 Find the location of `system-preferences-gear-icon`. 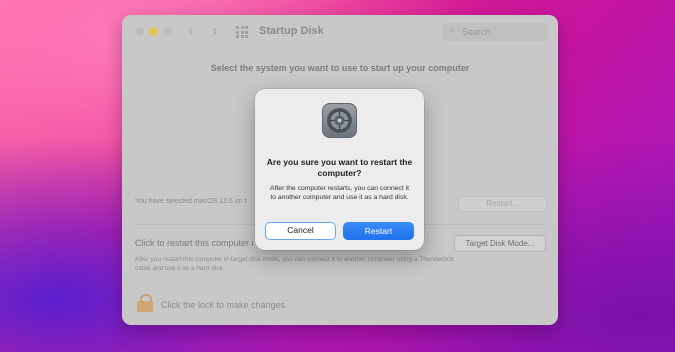

system-preferences-gear-icon is located at coordinates (339, 120).